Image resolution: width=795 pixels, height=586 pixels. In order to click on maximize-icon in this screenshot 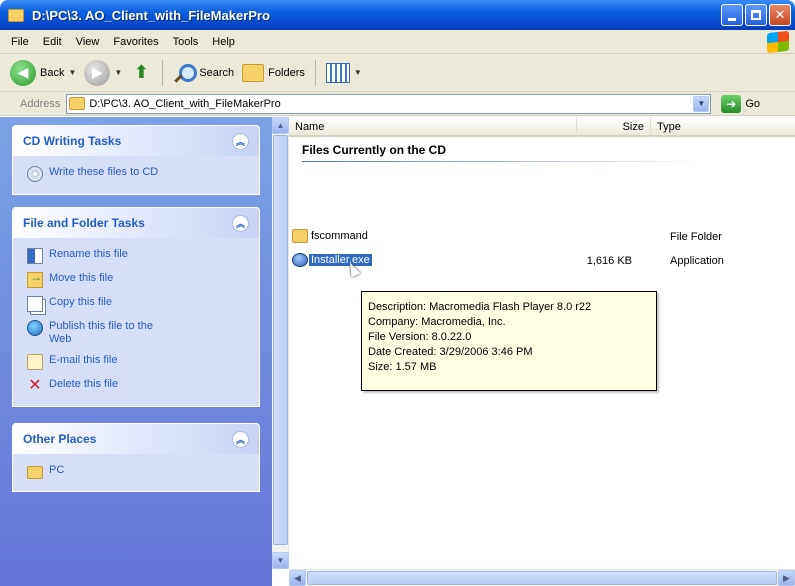, I will do `click(756, 15)`.